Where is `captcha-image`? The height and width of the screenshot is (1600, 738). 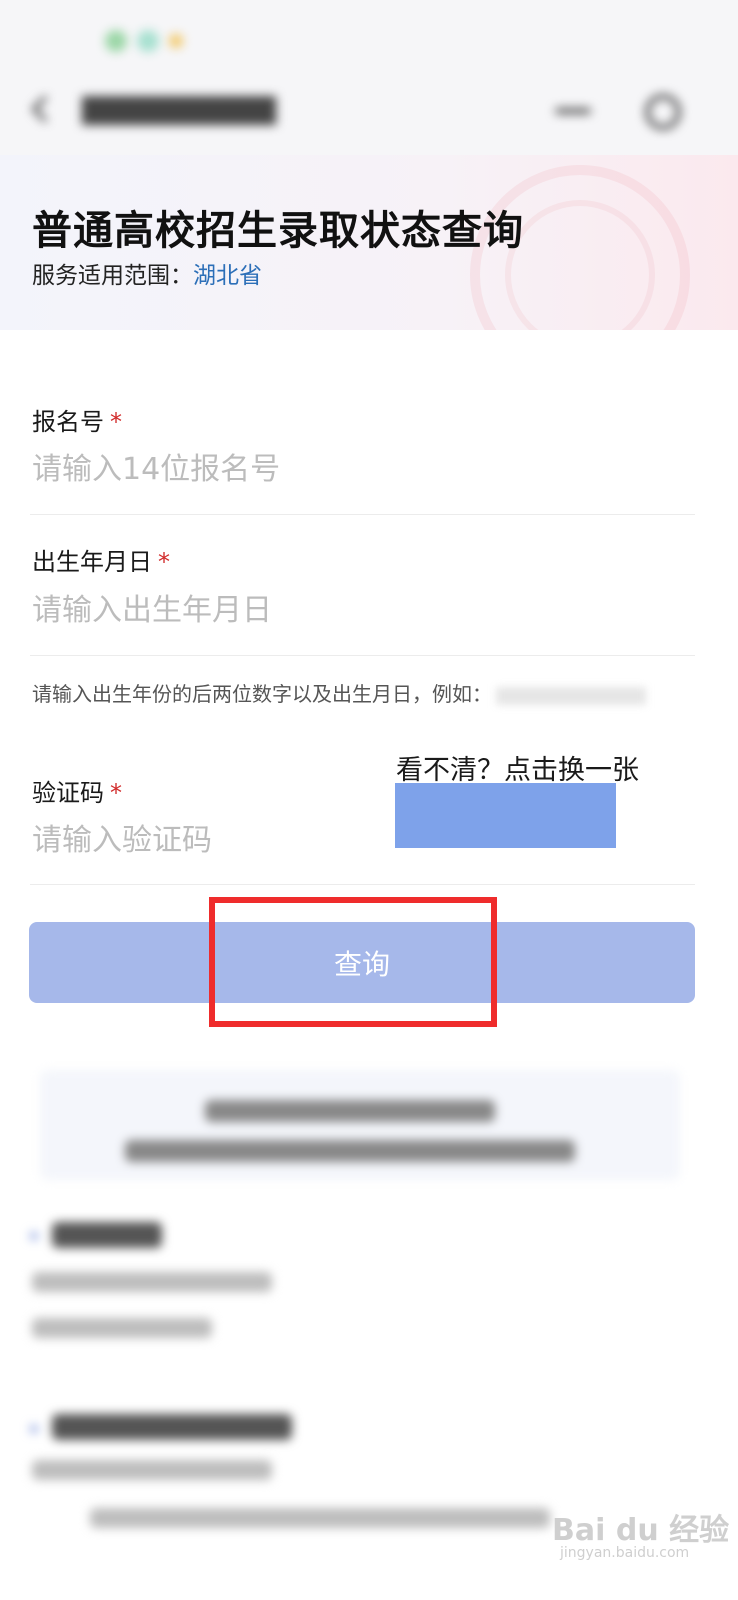
captcha-image is located at coordinates (505, 815).